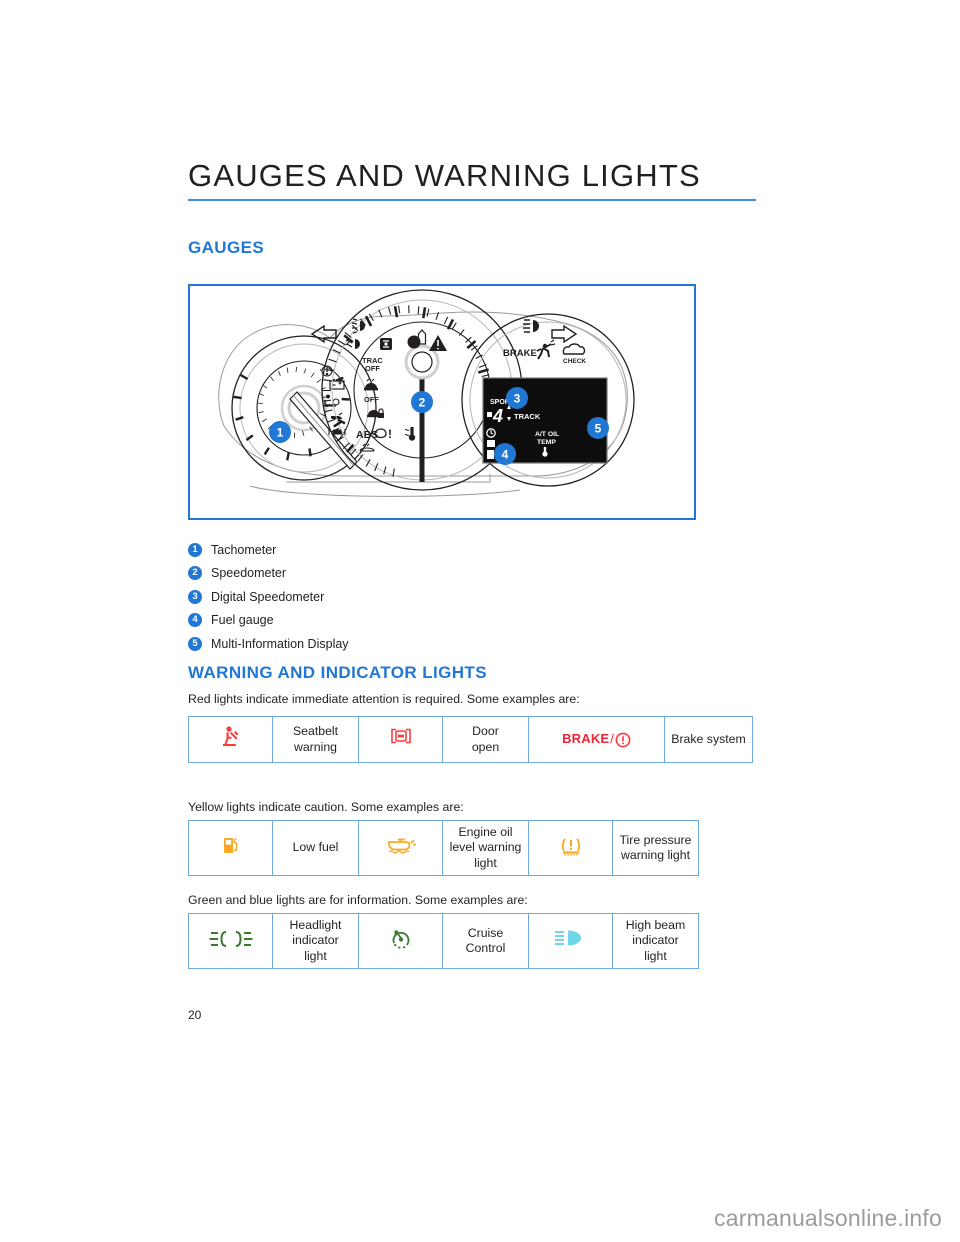 This screenshot has width=960, height=1242. Describe the element at coordinates (195, 549) in the screenshot. I see `legend-badge-1: 1` at that location.